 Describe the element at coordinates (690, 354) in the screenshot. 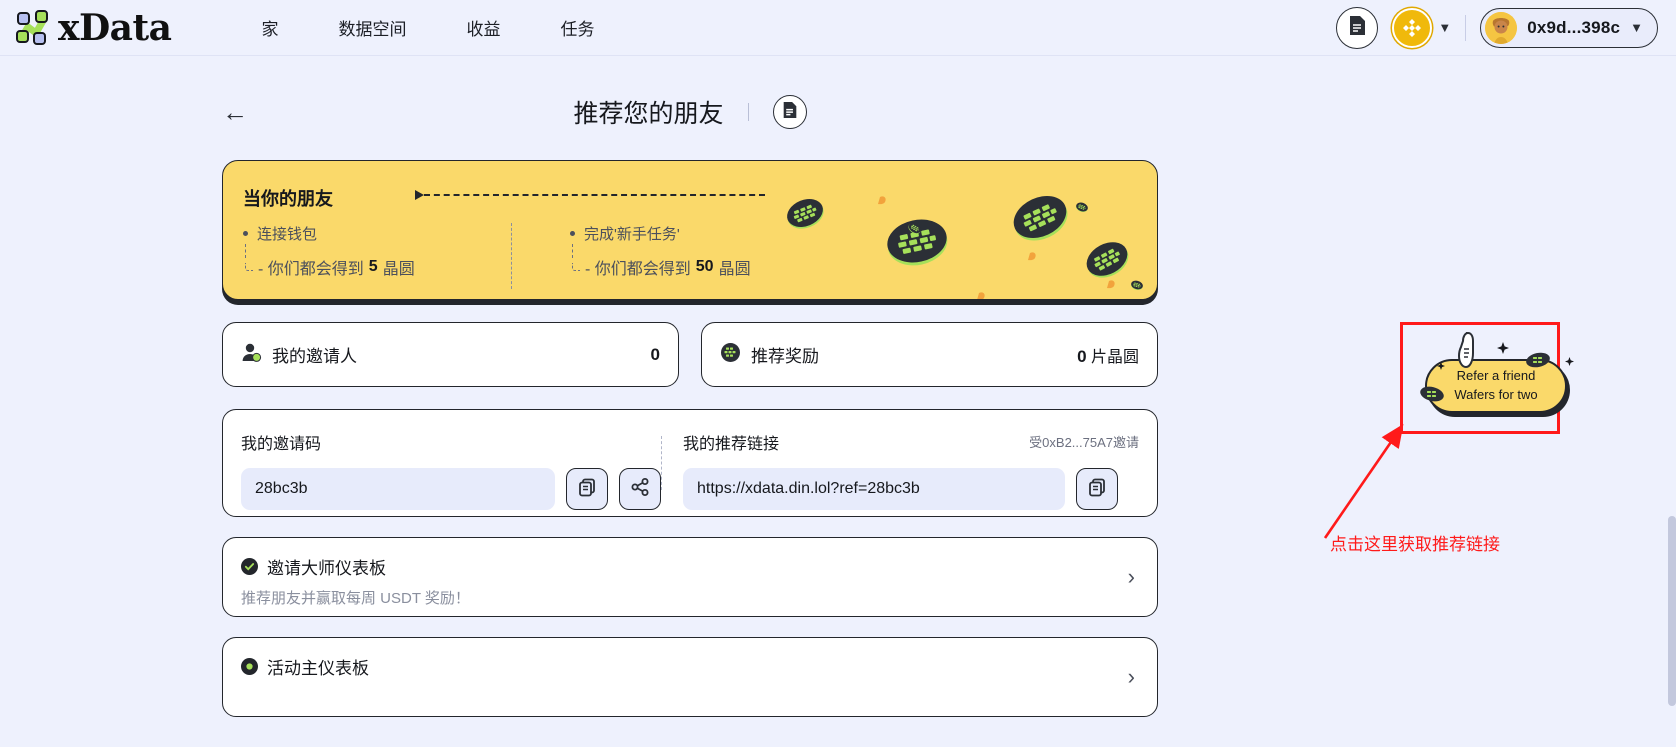

I see `stat-cards: 我的邀请人 0 推荐奖励 0 片晶圆` at that location.